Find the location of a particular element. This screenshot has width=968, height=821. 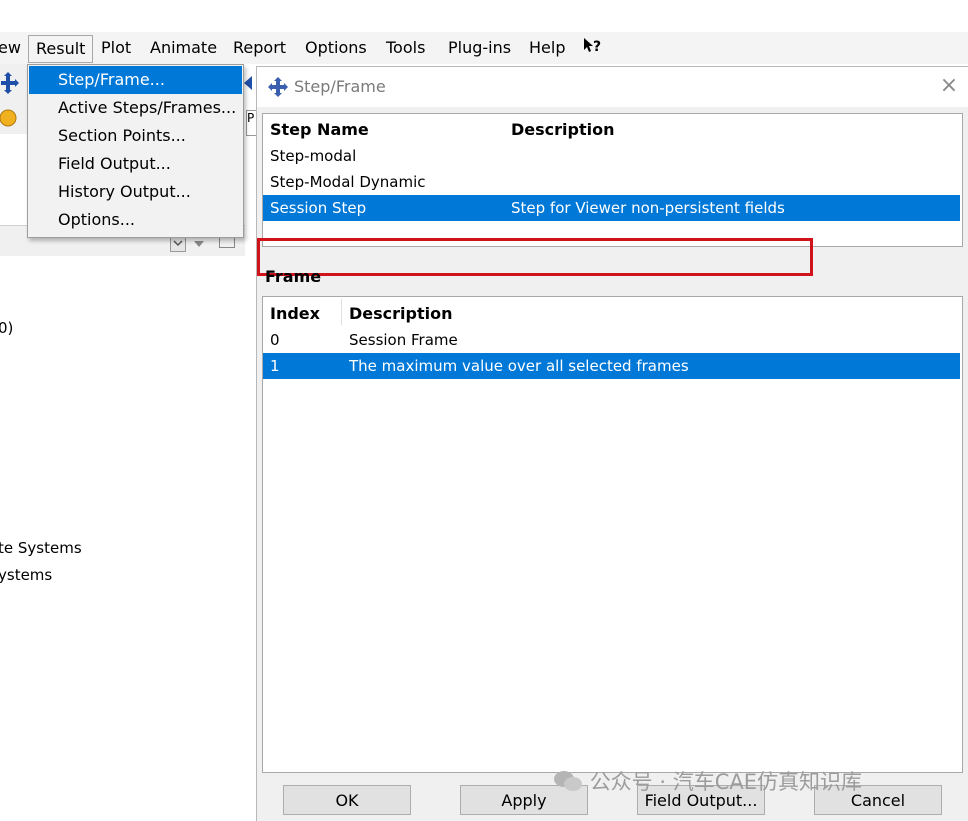

dialog-title-bar: Step/Frame × is located at coordinates (612, 87).